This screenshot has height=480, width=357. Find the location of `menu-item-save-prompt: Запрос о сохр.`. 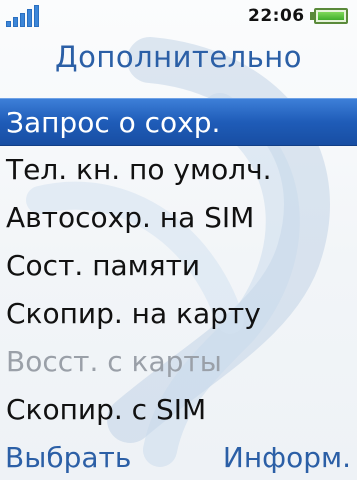

menu-item-save-prompt: Запрос о сохр. is located at coordinates (178, 122).